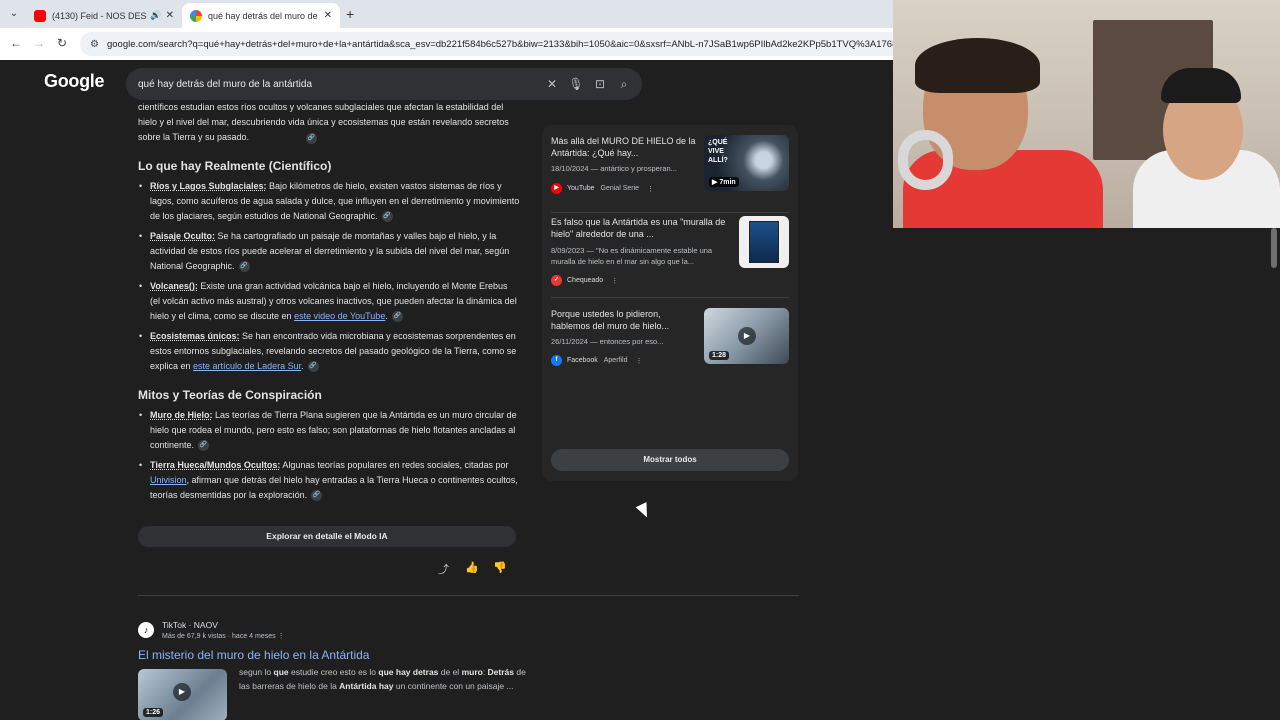  I want to click on univision-link: Univision, so click(168, 480).